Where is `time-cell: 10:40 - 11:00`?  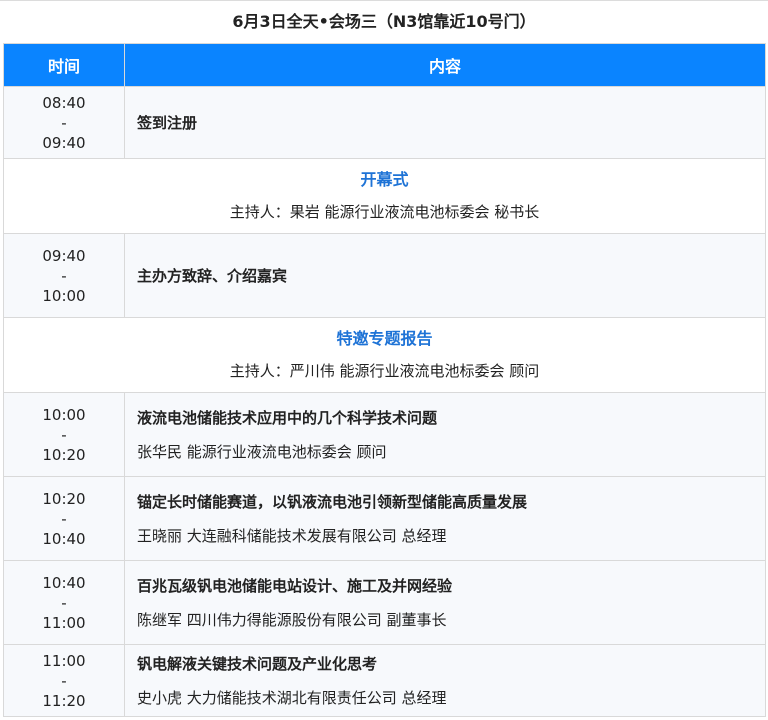 time-cell: 10:40 - 11:00 is located at coordinates (64, 602).